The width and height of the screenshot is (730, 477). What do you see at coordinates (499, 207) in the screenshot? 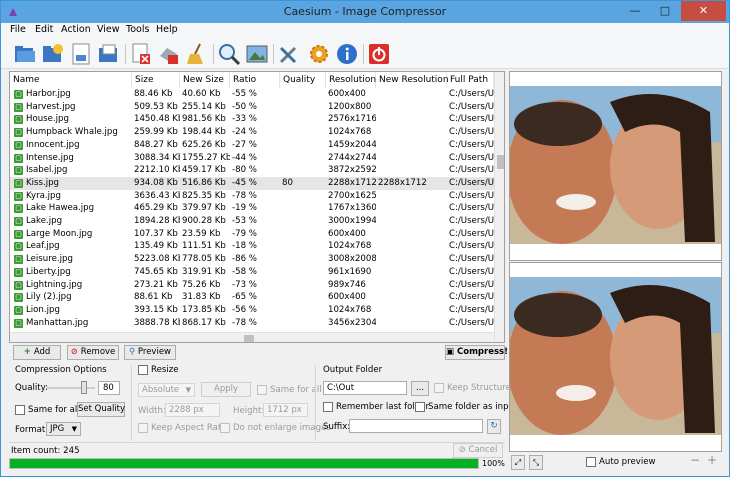
I see `vertical-scrollbar` at bounding box center [499, 207].